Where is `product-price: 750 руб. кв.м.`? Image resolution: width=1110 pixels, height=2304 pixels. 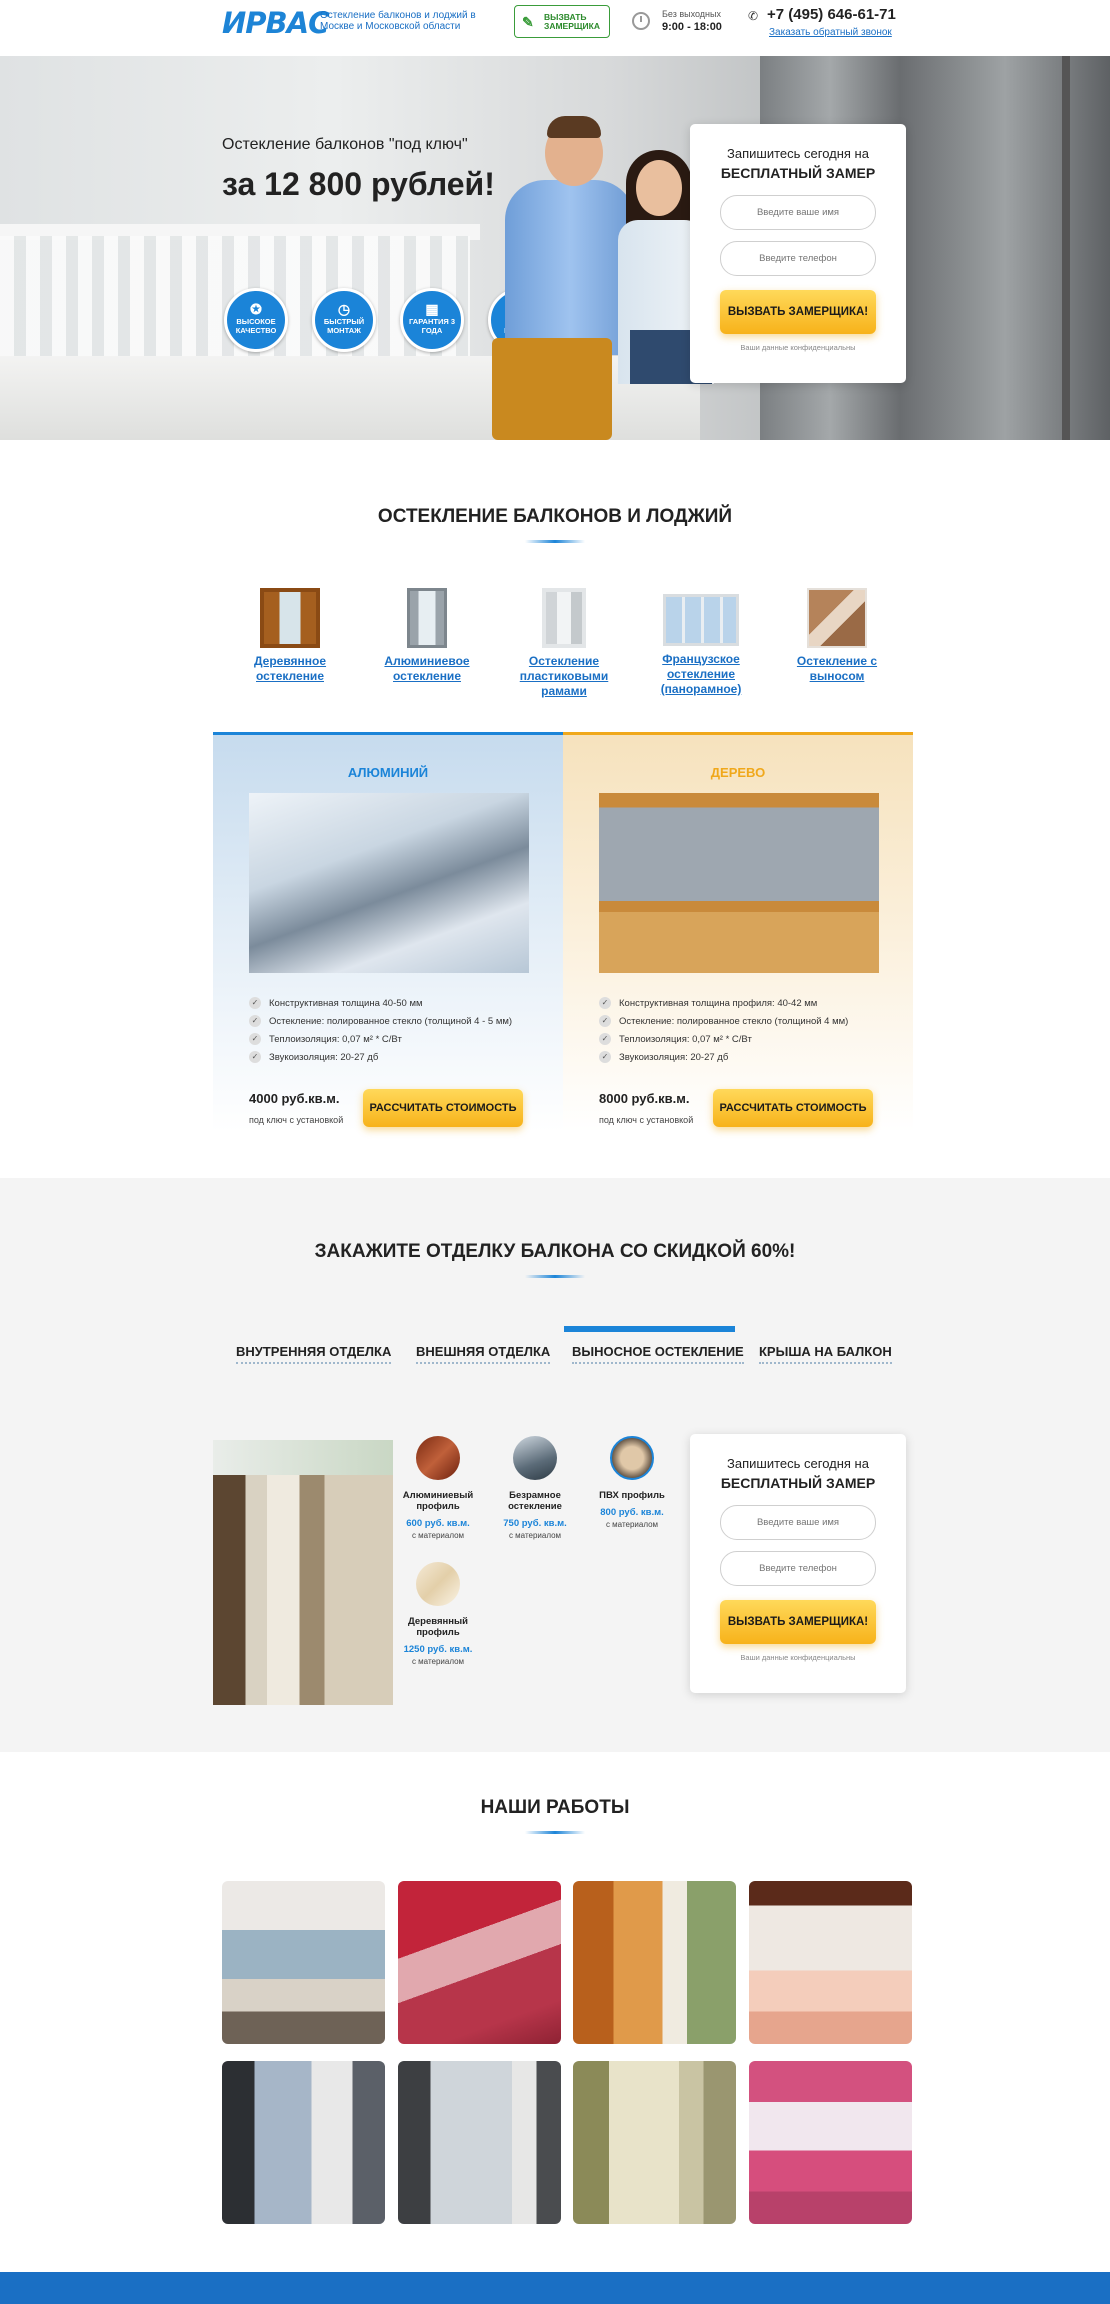
product-price: 750 руб. кв.м. is located at coordinates (535, 1523).